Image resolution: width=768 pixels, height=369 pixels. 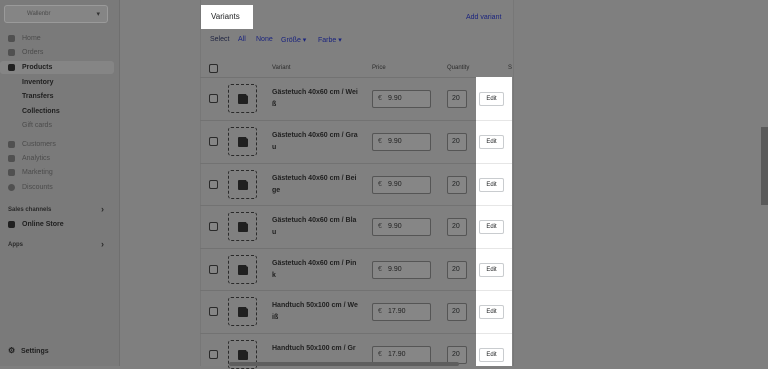 I want to click on size-filter-dropdown: Größe ▾, so click(x=293, y=40).